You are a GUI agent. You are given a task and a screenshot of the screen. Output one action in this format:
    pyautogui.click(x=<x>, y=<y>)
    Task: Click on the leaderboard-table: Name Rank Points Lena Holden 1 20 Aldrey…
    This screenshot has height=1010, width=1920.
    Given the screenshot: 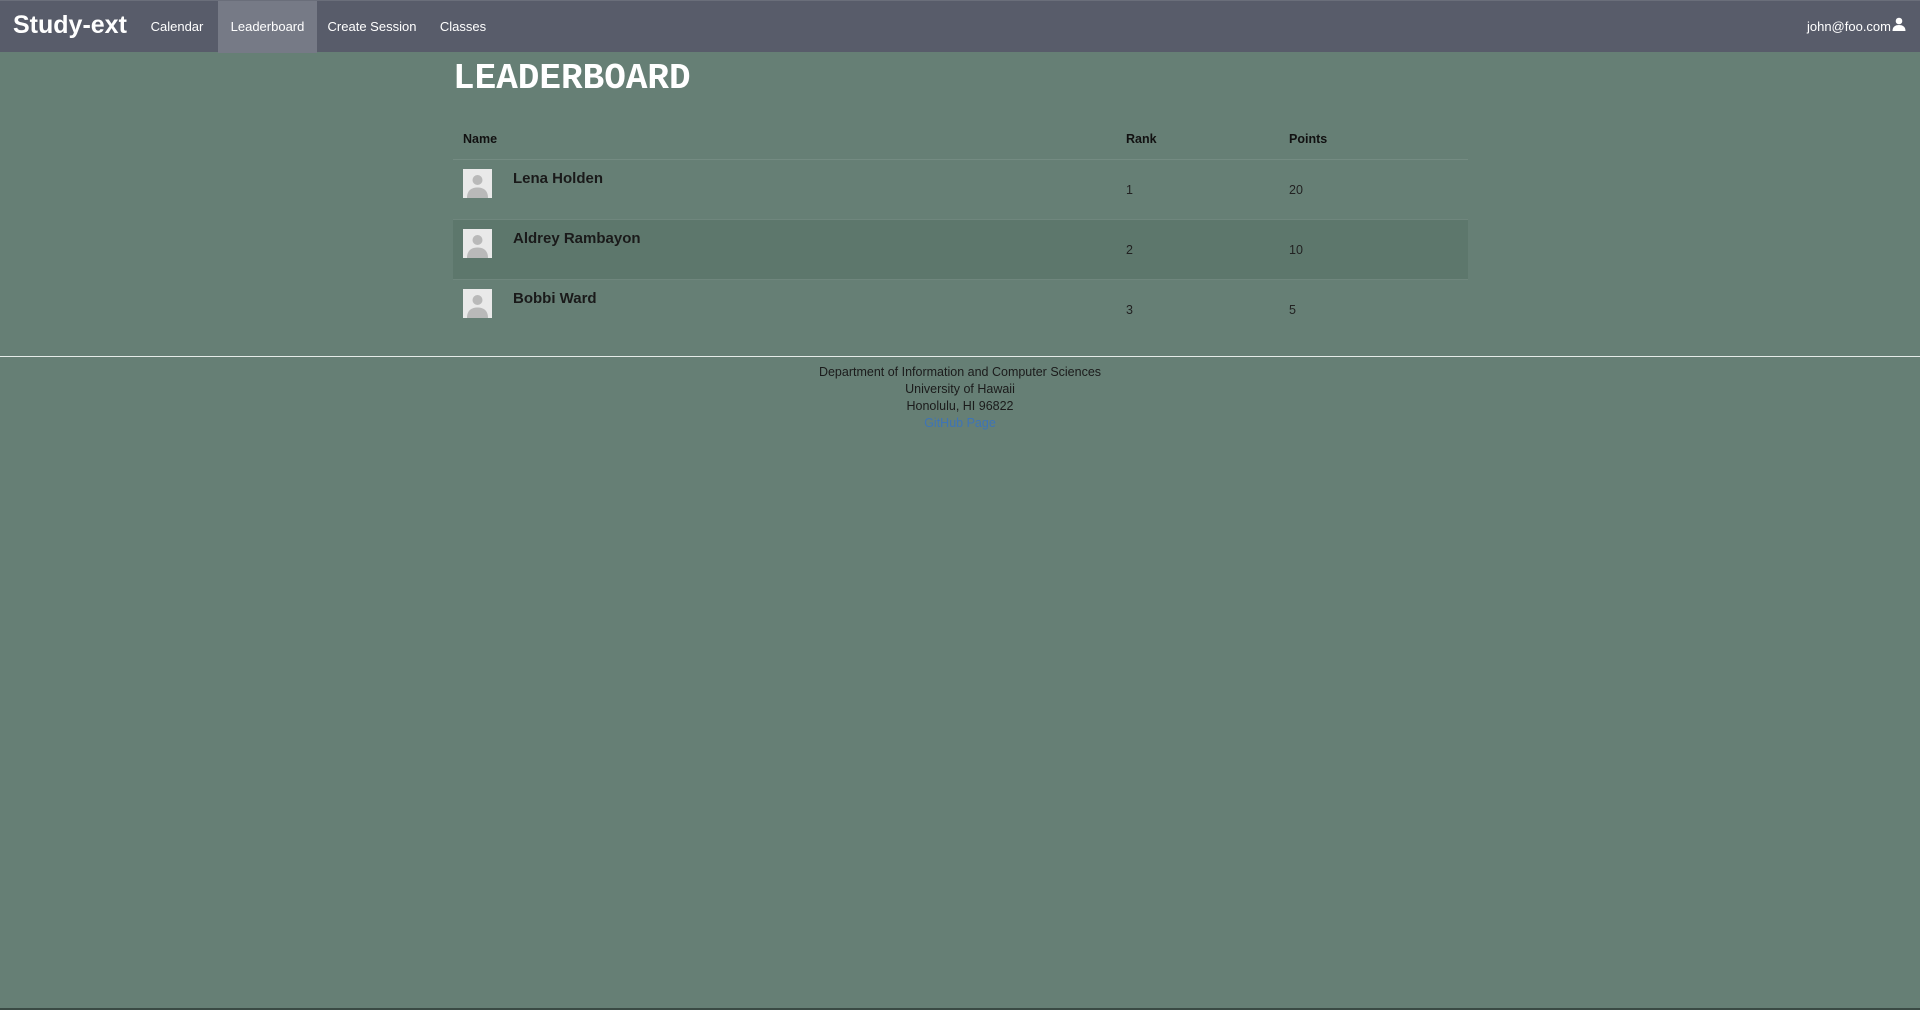 What is the action you would take?
    pyautogui.click(x=960, y=231)
    